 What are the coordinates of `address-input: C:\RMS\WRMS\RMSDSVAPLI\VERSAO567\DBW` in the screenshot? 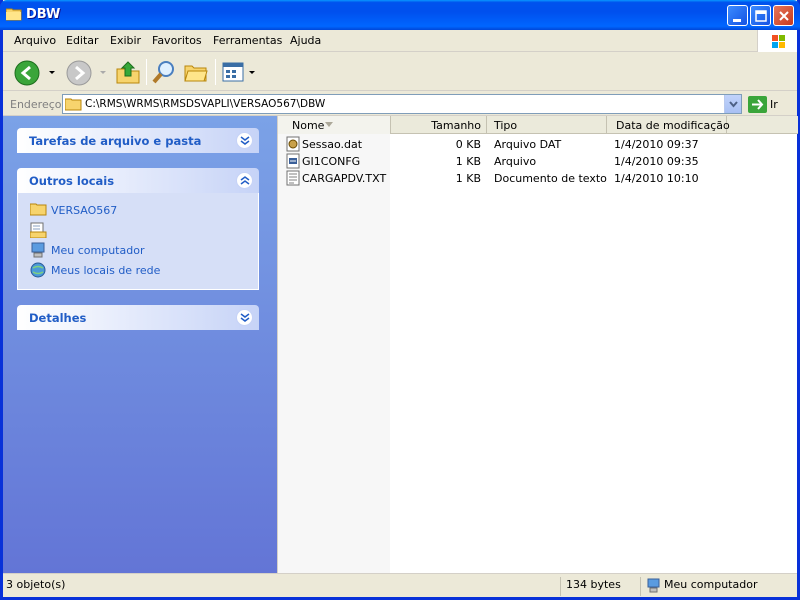 It's located at (402, 104).